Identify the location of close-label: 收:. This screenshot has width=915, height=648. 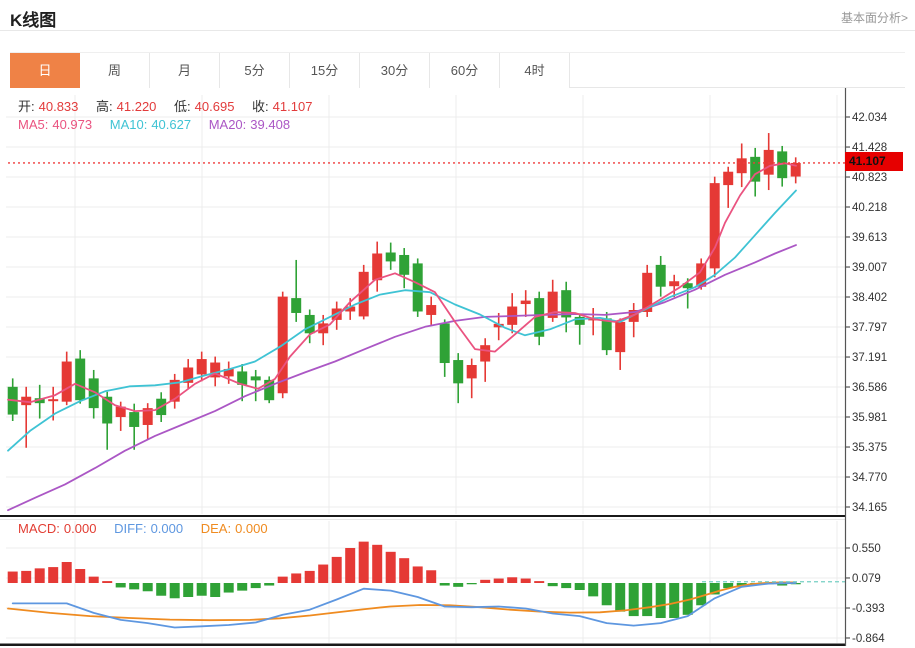
(260, 106).